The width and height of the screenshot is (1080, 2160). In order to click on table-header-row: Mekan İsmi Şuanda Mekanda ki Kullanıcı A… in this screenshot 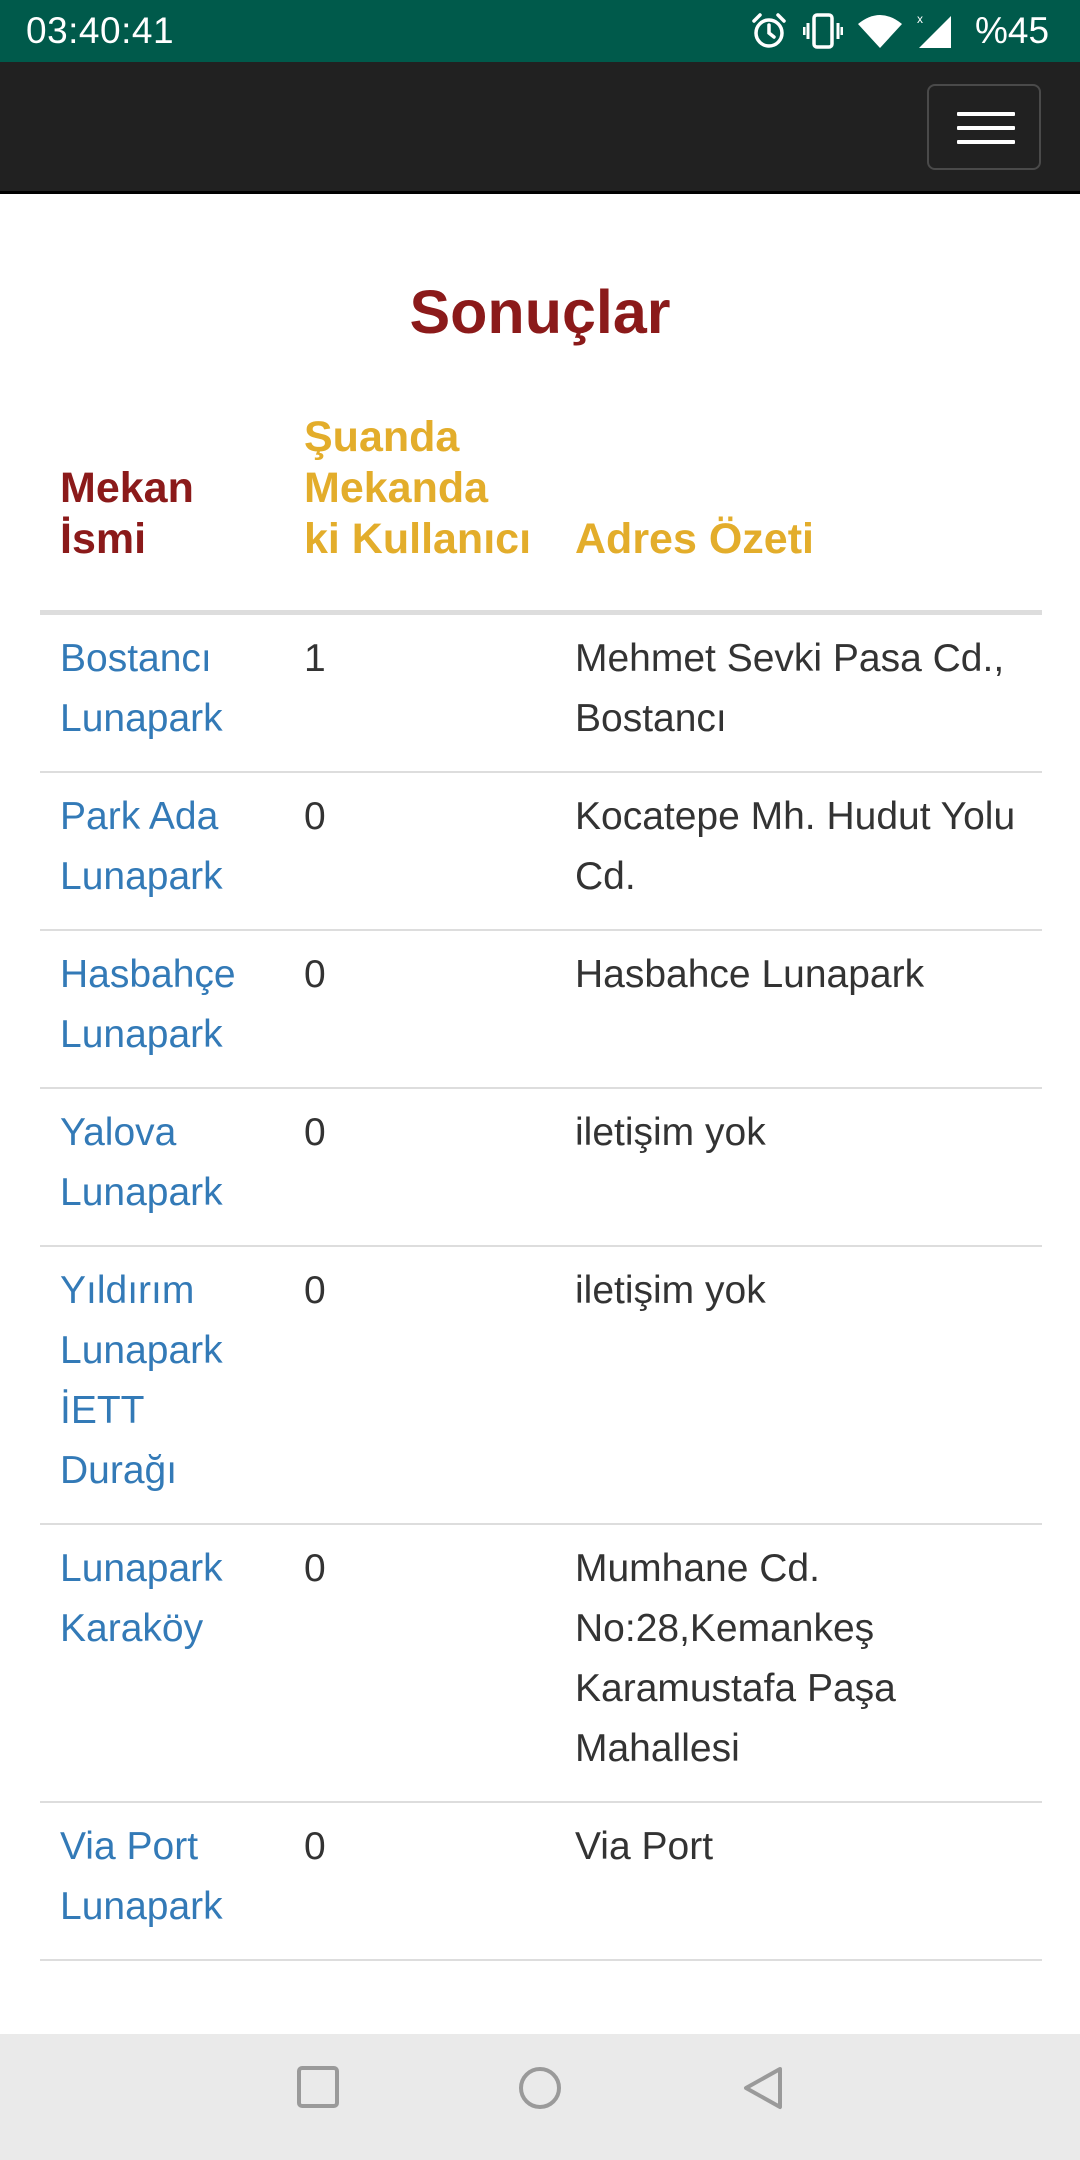, I will do `click(541, 513)`.